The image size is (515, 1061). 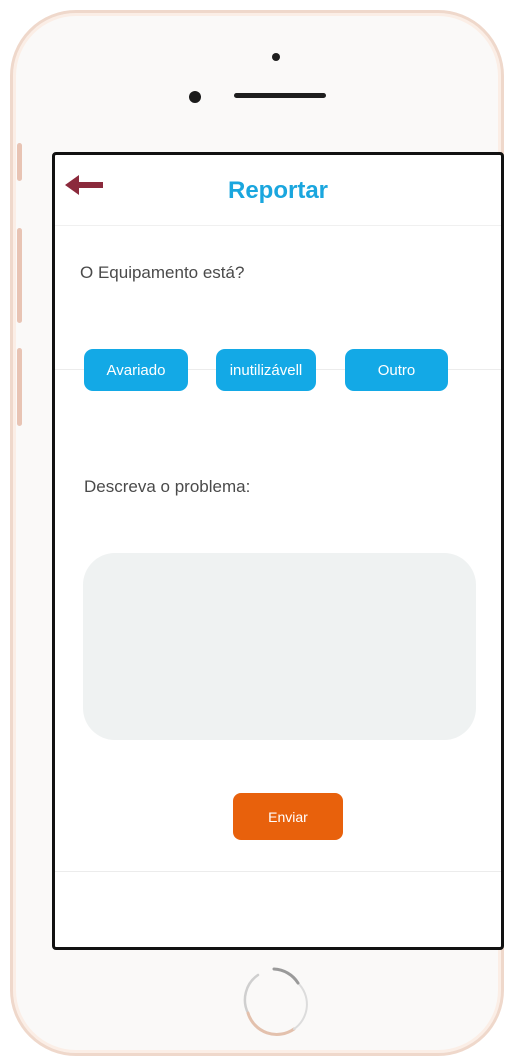 I want to click on submit-button: Enviar, so click(x=288, y=816).